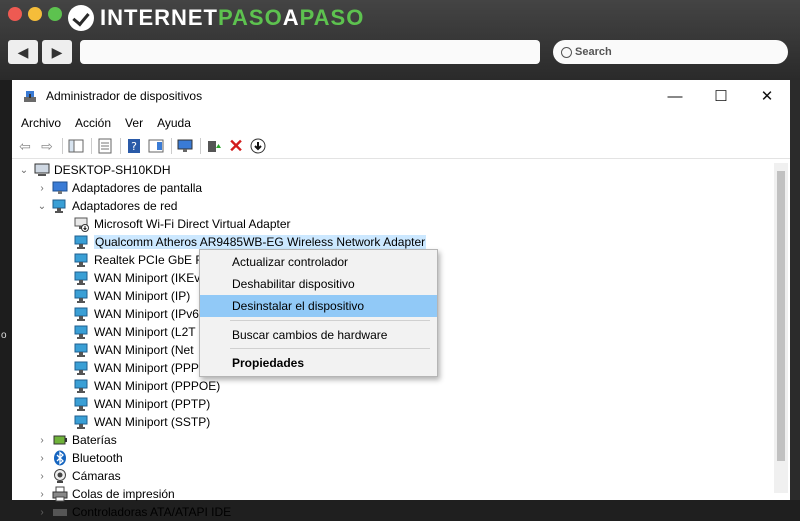 The height and width of the screenshot is (521, 800). Describe the element at coordinates (105, 146) in the screenshot. I see `properties-icon` at that location.